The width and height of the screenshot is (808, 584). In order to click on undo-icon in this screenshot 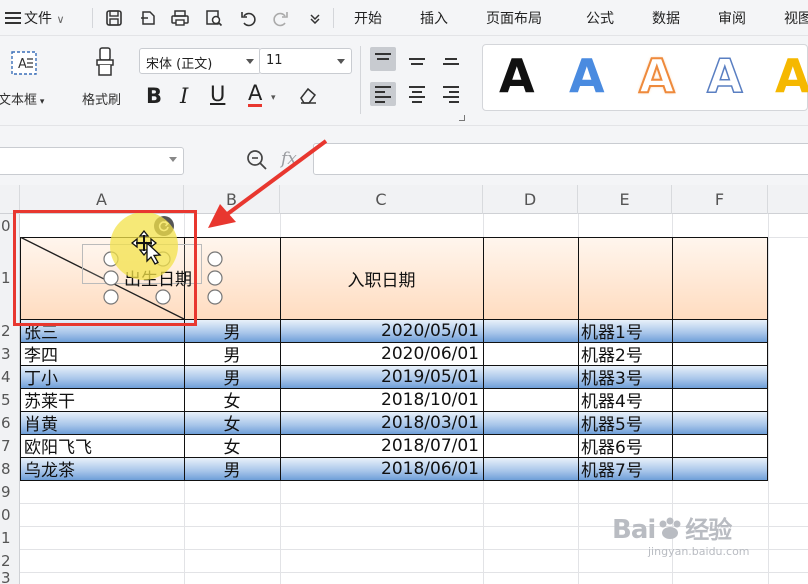, I will do `click(248, 18)`.